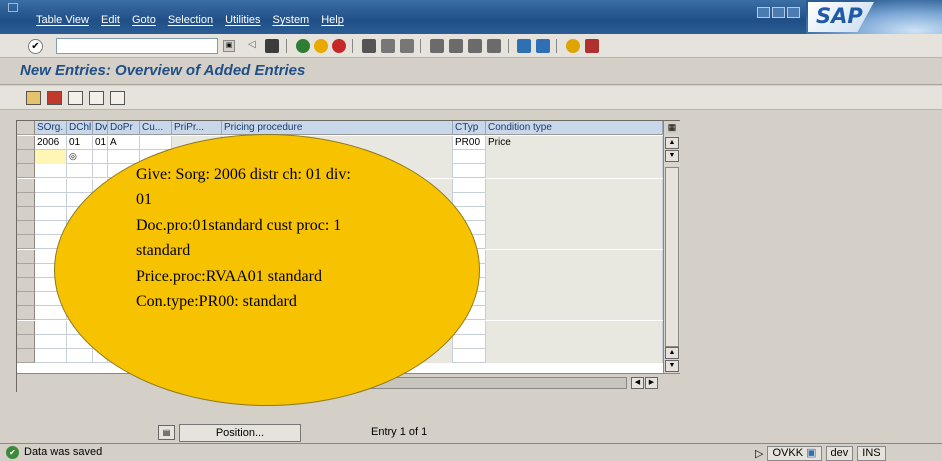  Describe the element at coordinates (592, 46) in the screenshot. I see `layout-menu-icon` at that location.